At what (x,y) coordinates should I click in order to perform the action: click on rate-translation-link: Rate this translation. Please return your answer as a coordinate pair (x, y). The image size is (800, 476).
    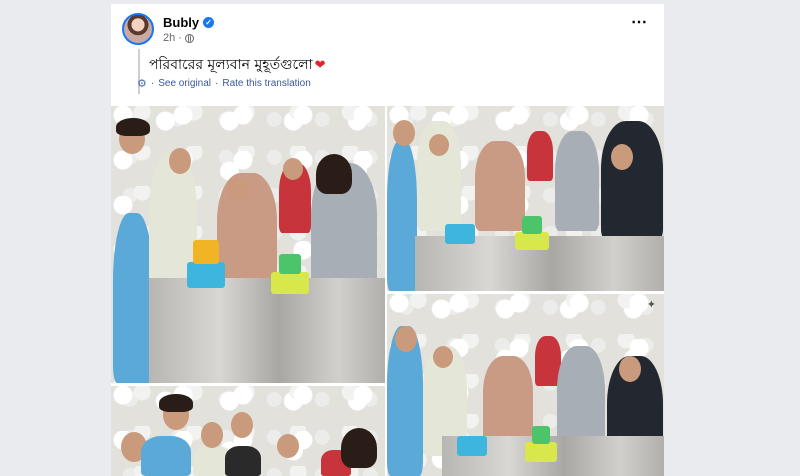
    Looking at the image, I should click on (266, 83).